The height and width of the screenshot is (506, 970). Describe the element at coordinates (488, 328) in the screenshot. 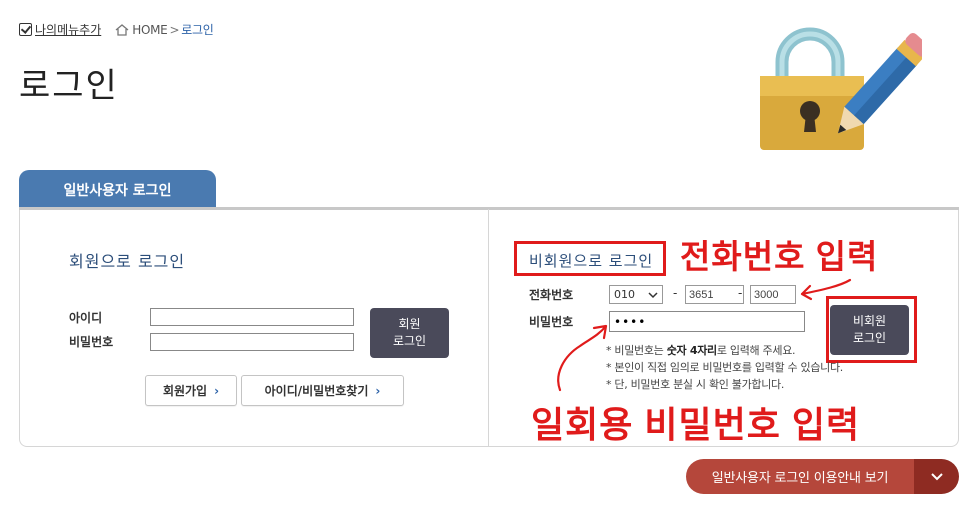

I see `panel-divider` at that location.